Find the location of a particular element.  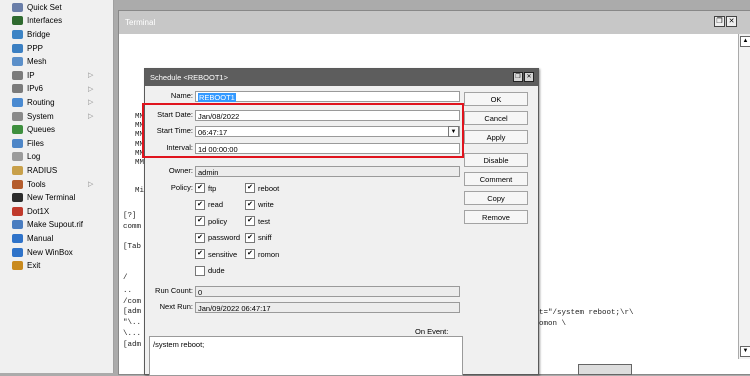

policy-ftp-checkbox: ✔ ftp is located at coordinates (205, 188).